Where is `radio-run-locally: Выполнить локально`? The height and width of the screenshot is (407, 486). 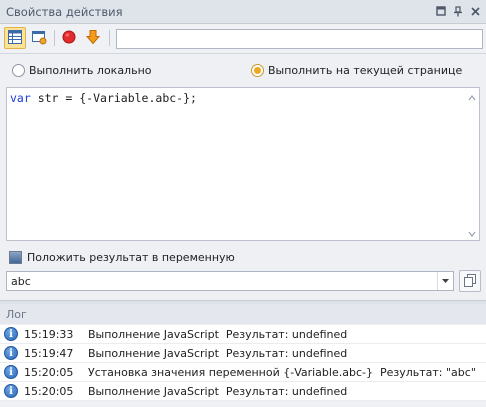
radio-run-locally: Выполнить локально is located at coordinates (82, 70).